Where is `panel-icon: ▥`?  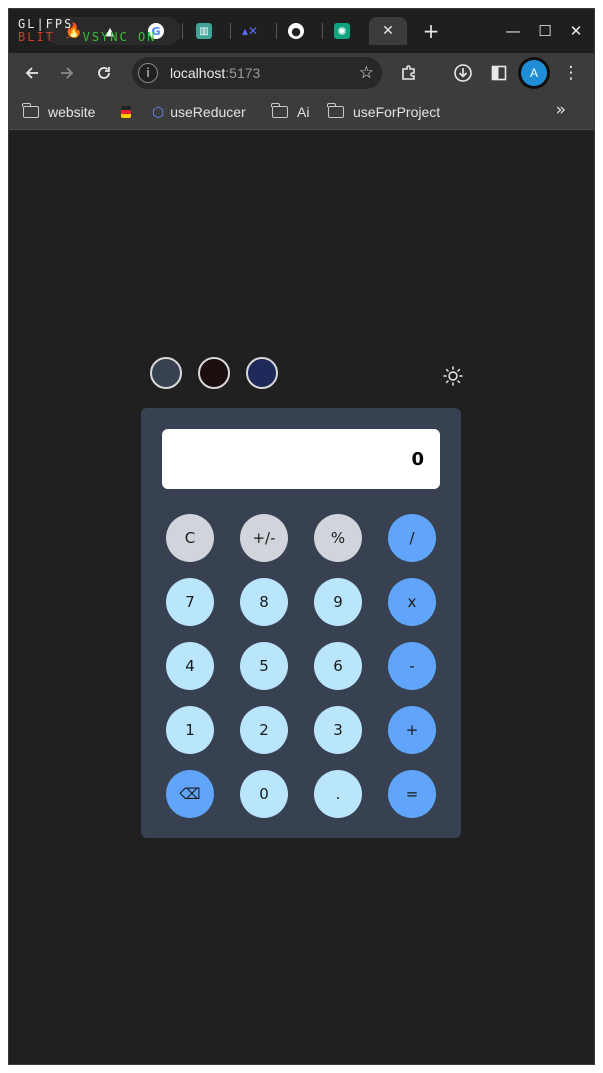
panel-icon: ▥ is located at coordinates (204, 31).